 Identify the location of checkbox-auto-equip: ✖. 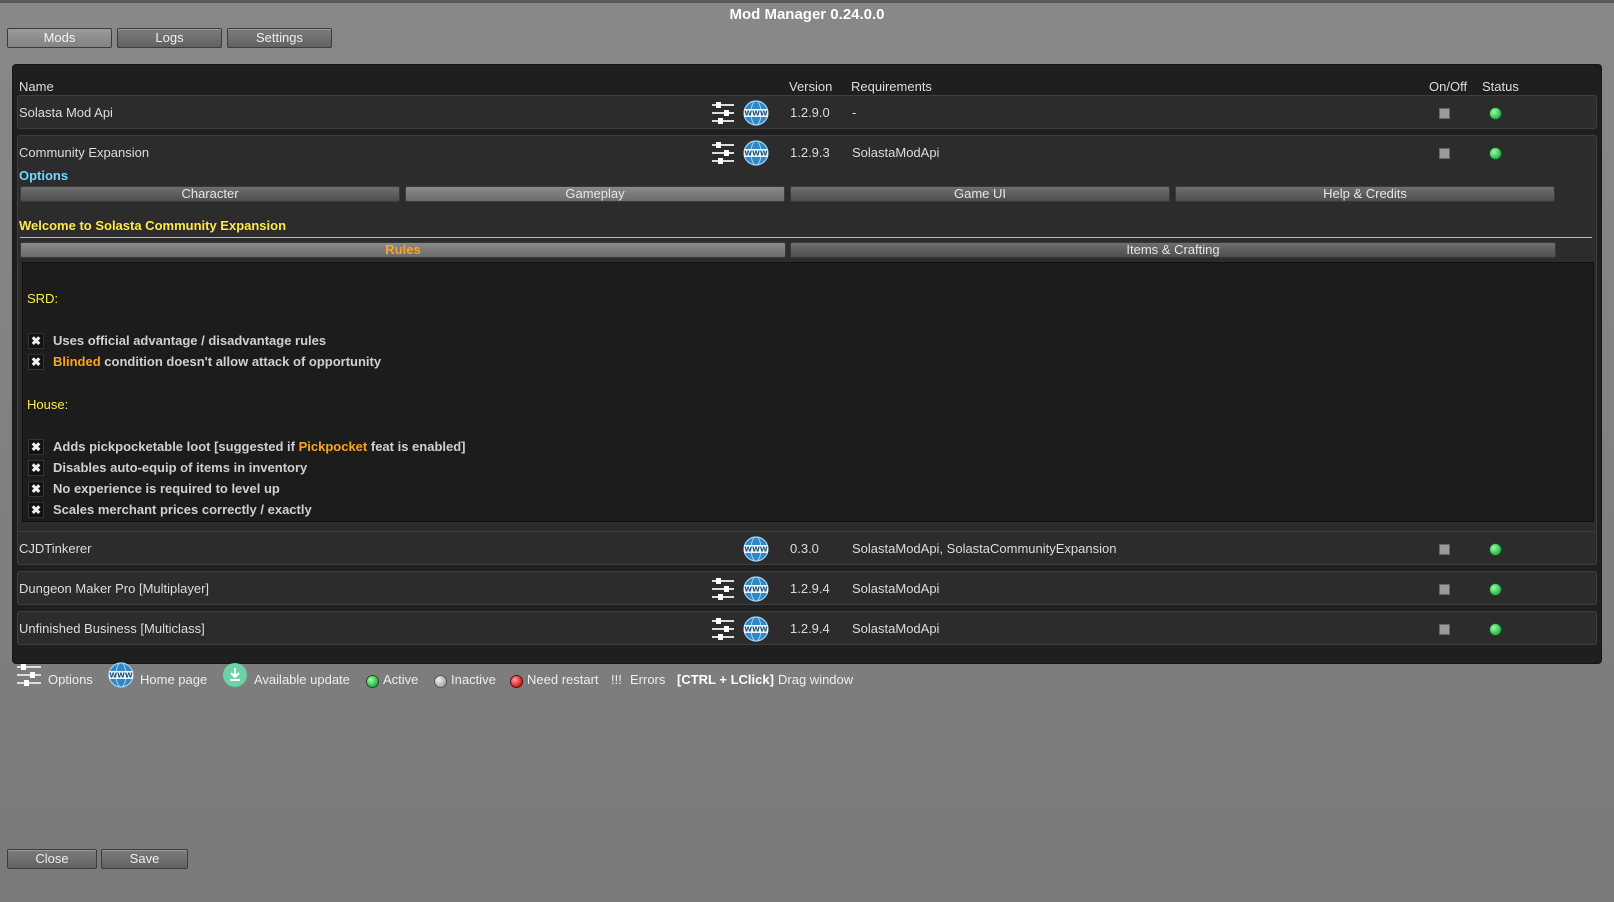
(36, 468).